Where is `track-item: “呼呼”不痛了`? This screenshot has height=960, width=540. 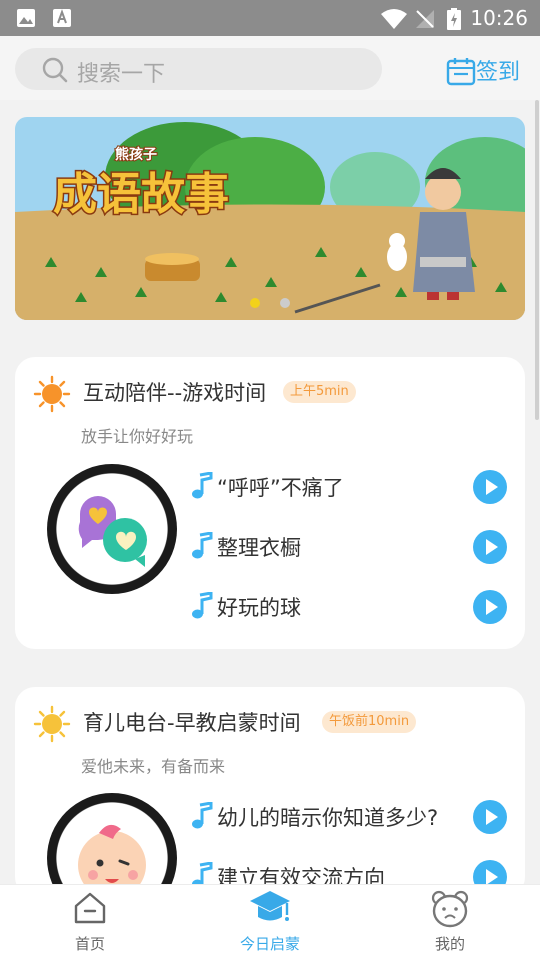 track-item: “呼呼”不痛了 is located at coordinates (351, 487).